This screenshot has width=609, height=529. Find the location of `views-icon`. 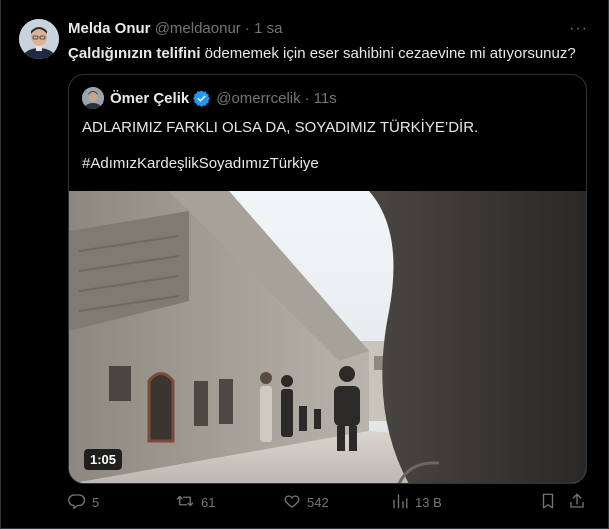

views-icon is located at coordinates (403, 502).